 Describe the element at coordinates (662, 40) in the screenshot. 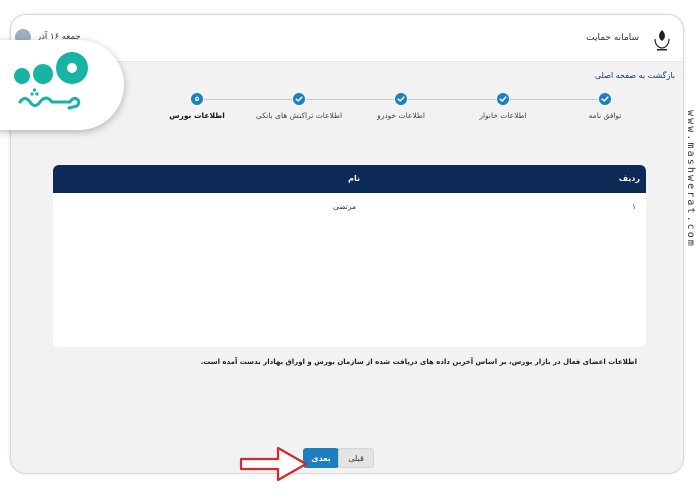

I see `government-emblem-icon` at that location.